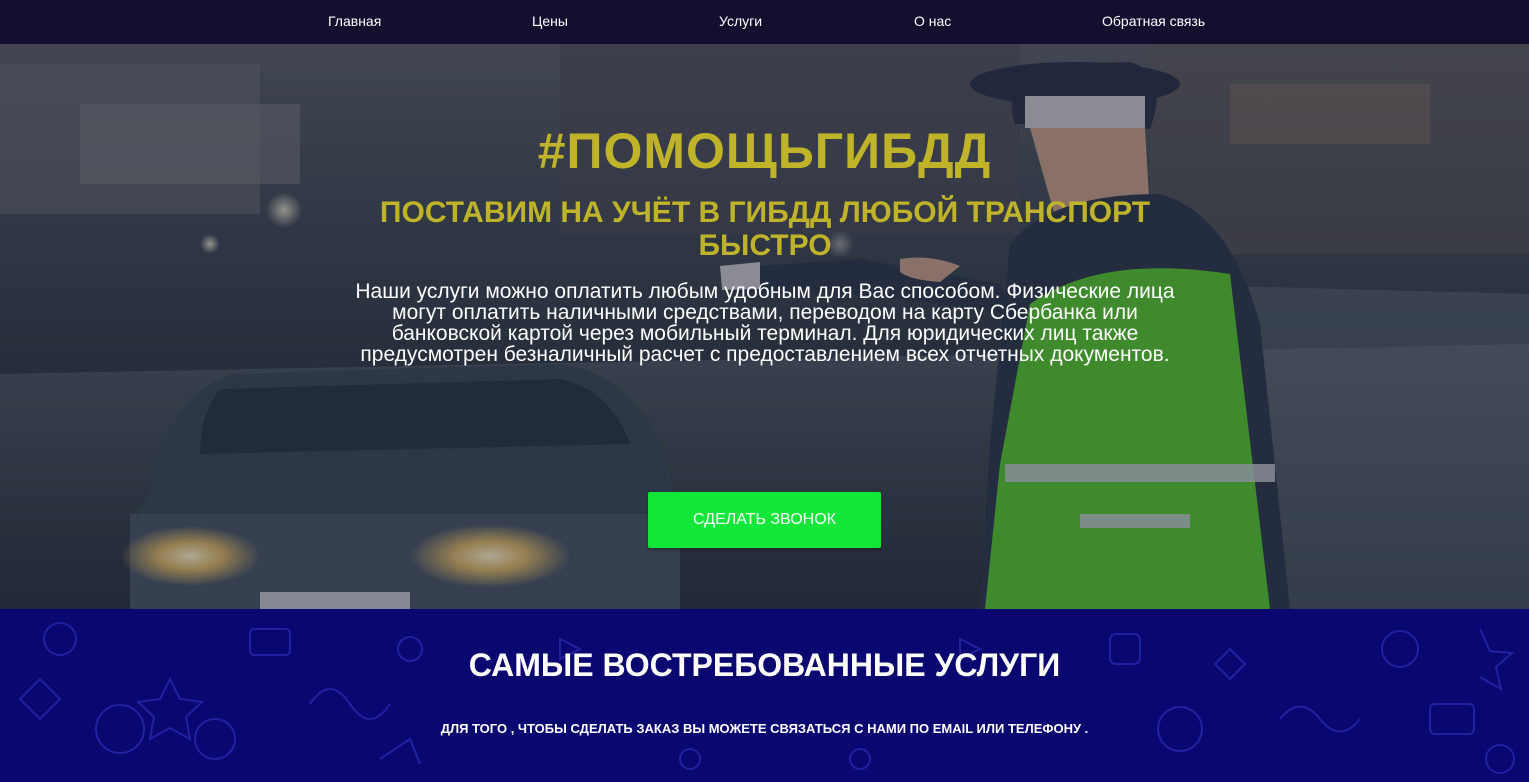 The width and height of the screenshot is (1529, 782). I want to click on top-navigation: Главная Цены Услуги О нас Обратная связь, so click(764, 22).